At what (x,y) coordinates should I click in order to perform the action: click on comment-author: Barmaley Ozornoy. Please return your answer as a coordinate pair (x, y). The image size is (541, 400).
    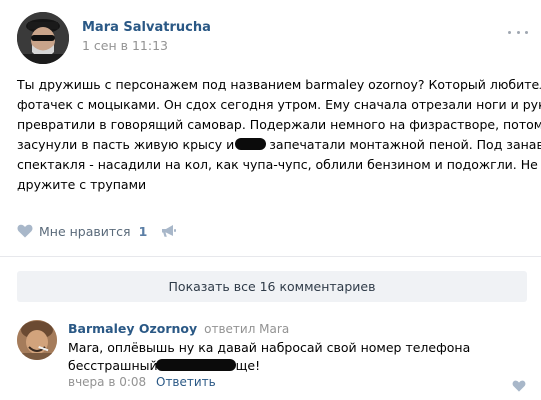
    Looking at the image, I should click on (132, 328).